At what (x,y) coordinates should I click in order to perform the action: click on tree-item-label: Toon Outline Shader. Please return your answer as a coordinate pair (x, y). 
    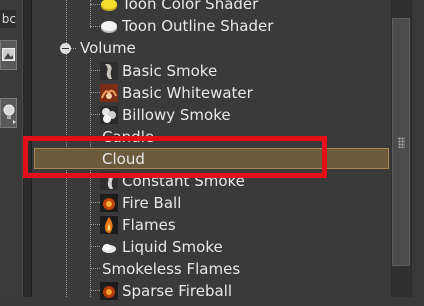
    Looking at the image, I should click on (198, 26).